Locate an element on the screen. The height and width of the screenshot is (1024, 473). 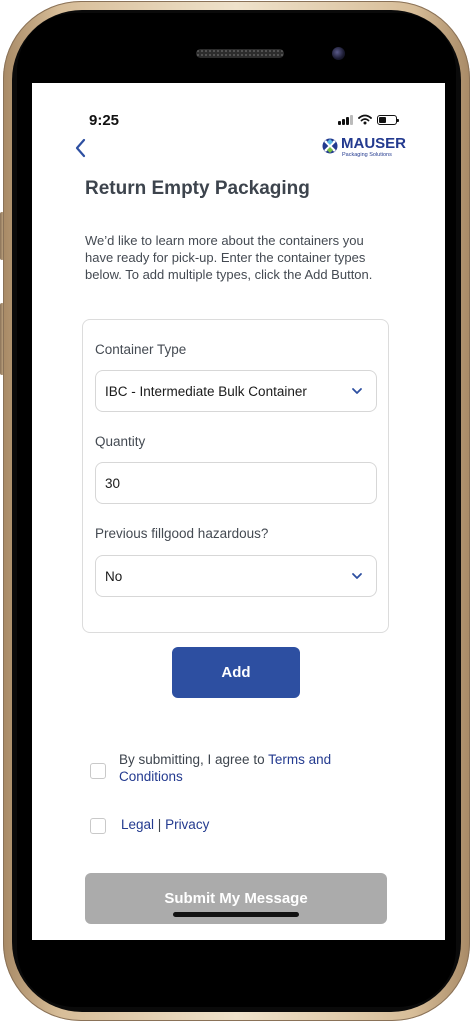
logo-name: MAUSER is located at coordinates (374, 143).